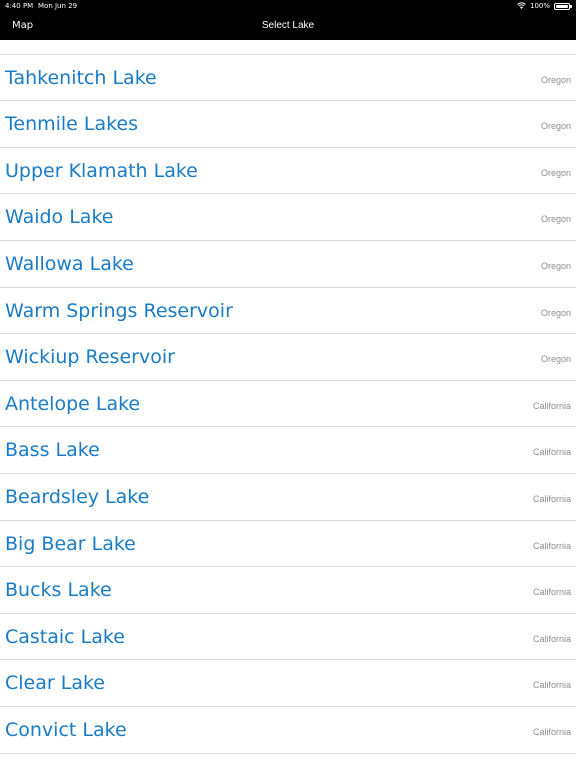  Describe the element at coordinates (119, 310) in the screenshot. I see `lake-name: Warm Springs Reservoir` at that location.